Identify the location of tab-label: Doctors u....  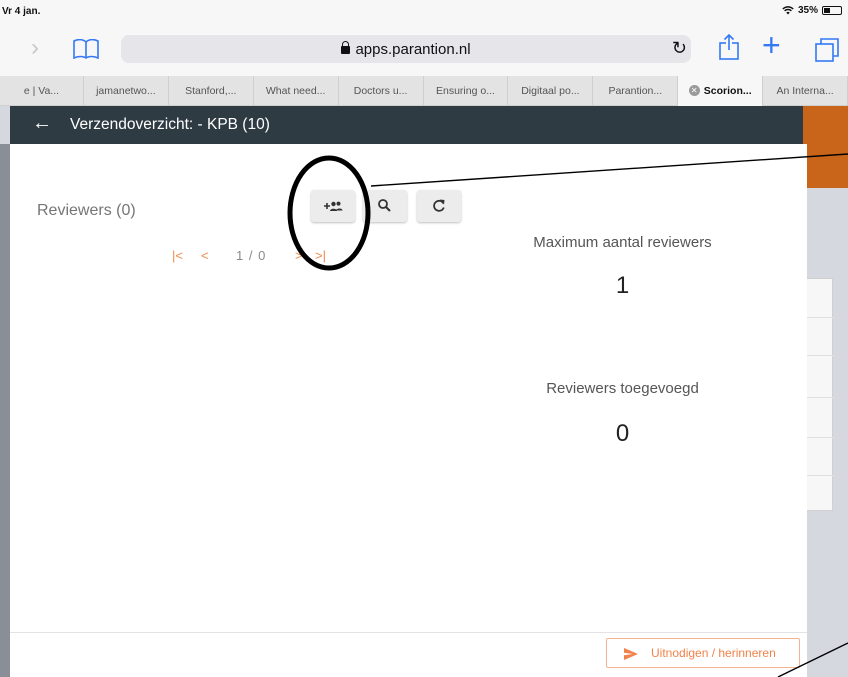
(380, 91).